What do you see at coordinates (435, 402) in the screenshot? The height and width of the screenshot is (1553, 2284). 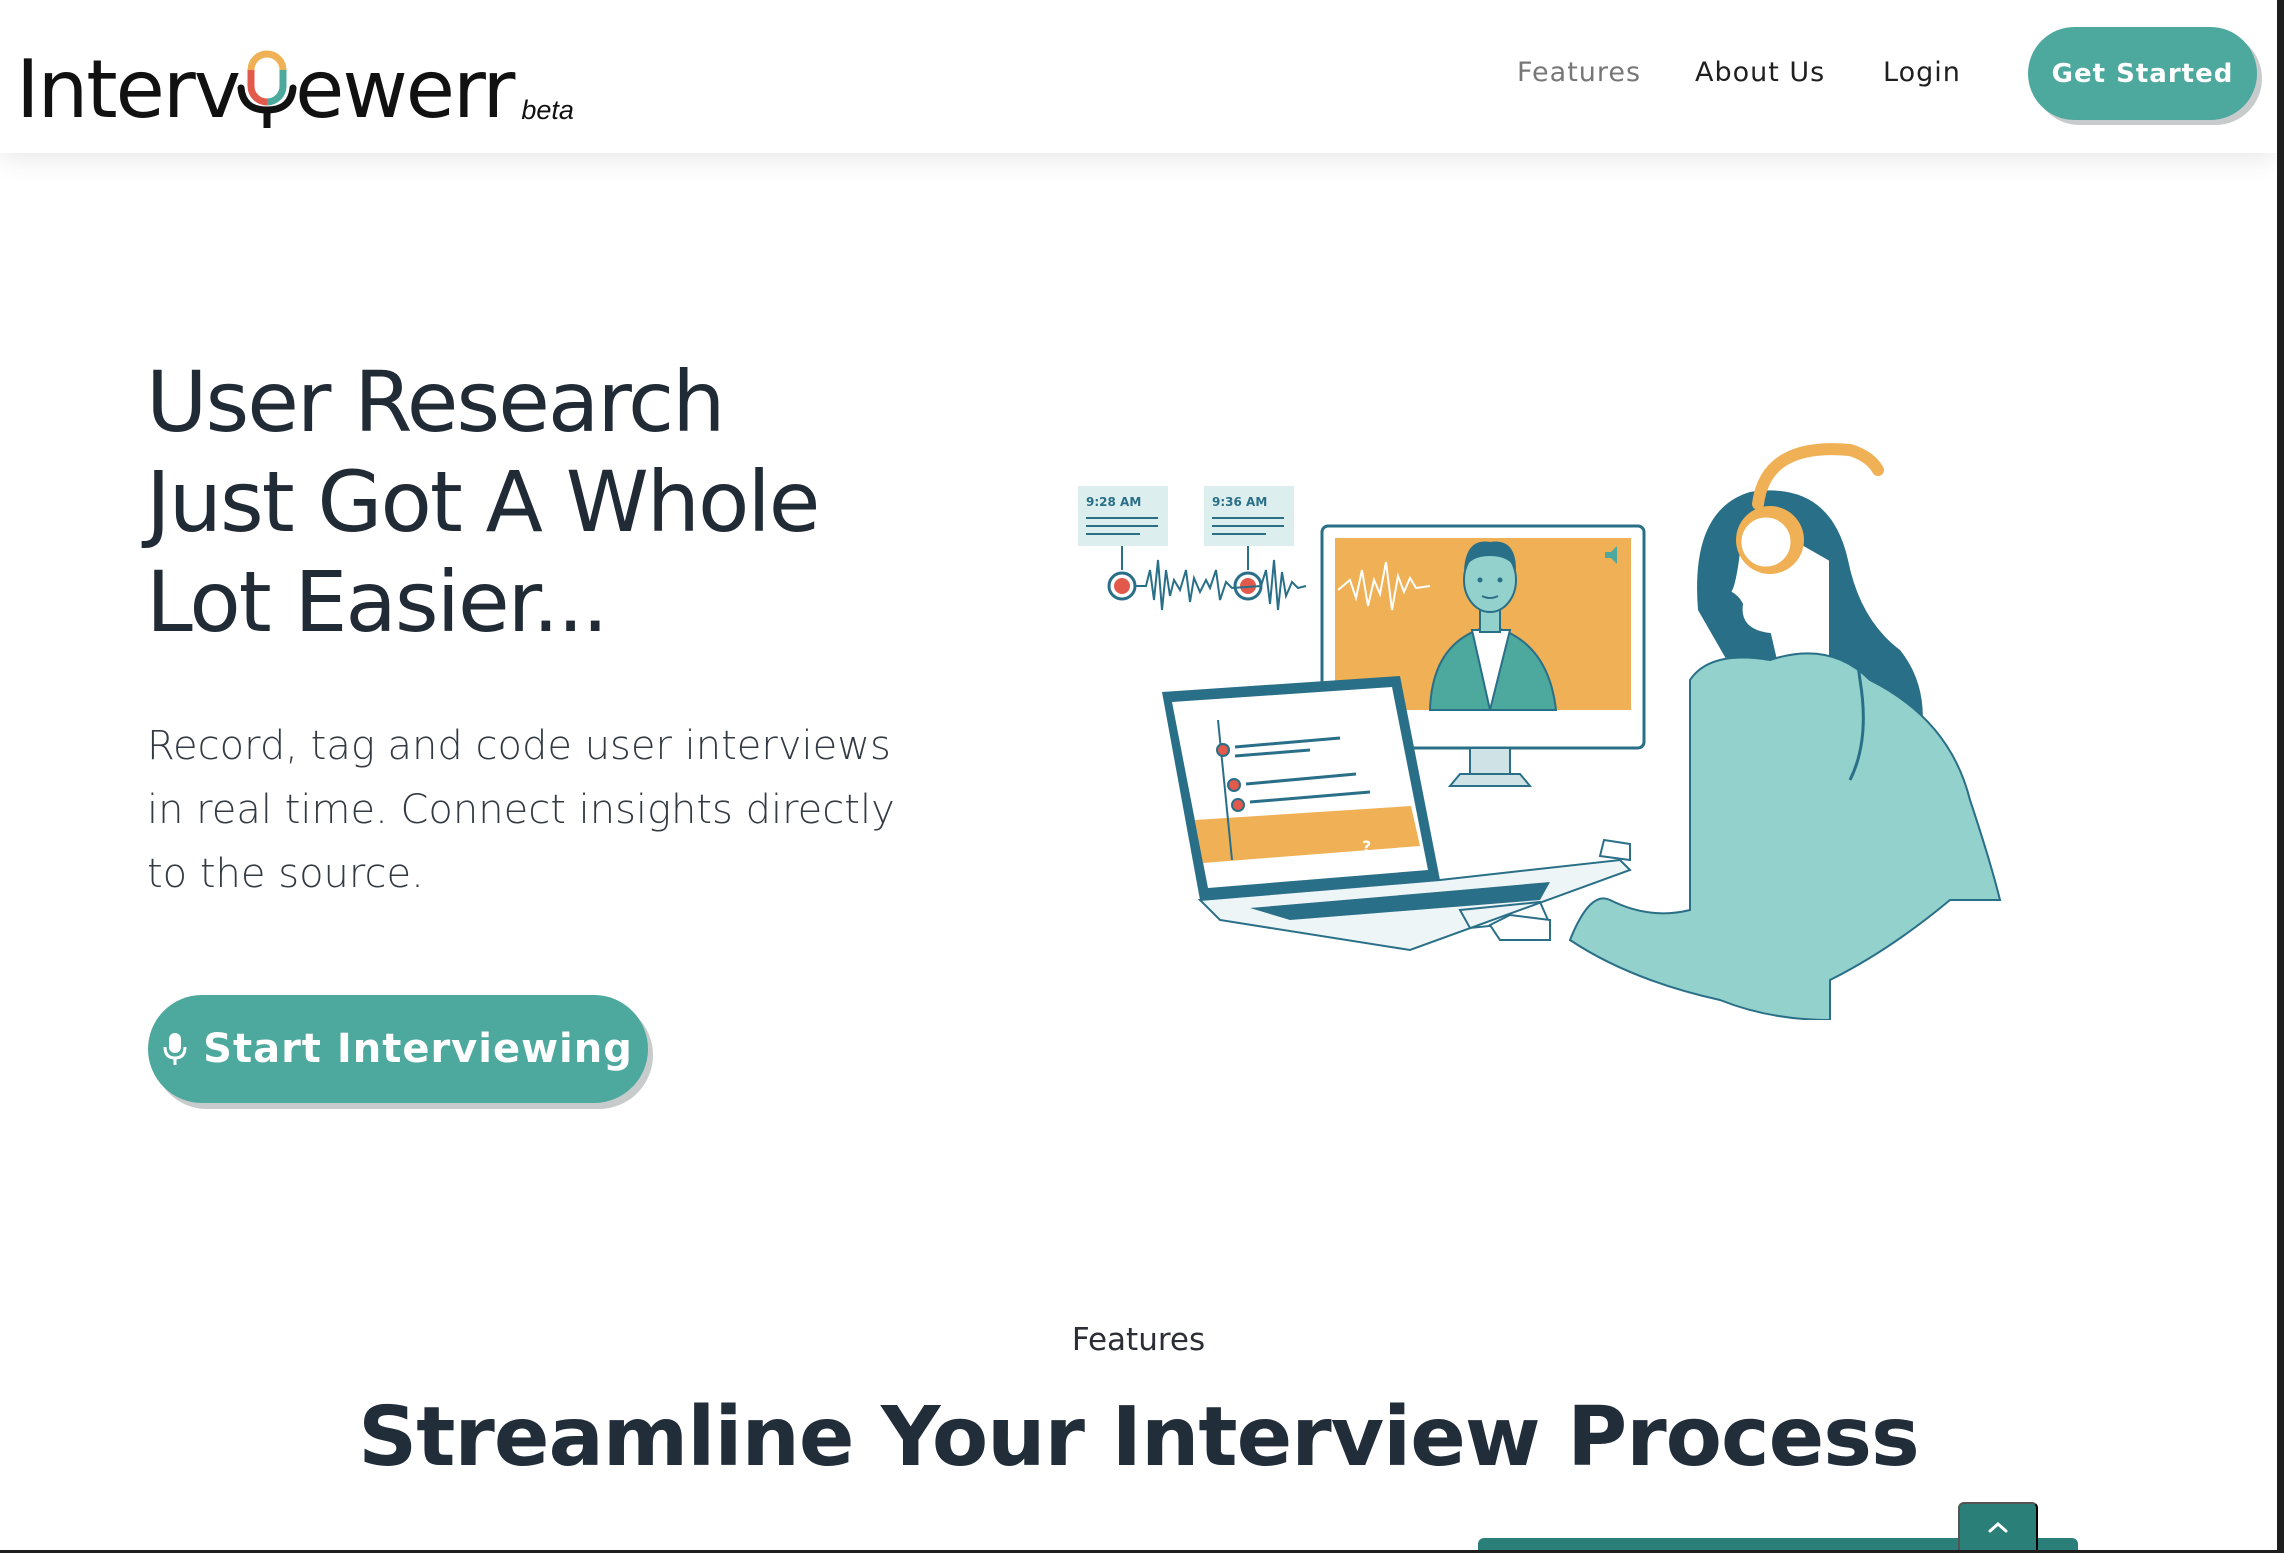 I see `hero-title-line-1: User Research` at bounding box center [435, 402].